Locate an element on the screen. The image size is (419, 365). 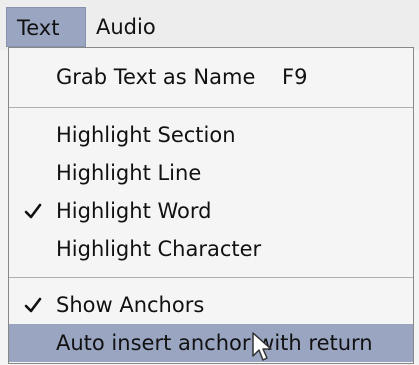
menu-audio: Audio is located at coordinates (131, 27).